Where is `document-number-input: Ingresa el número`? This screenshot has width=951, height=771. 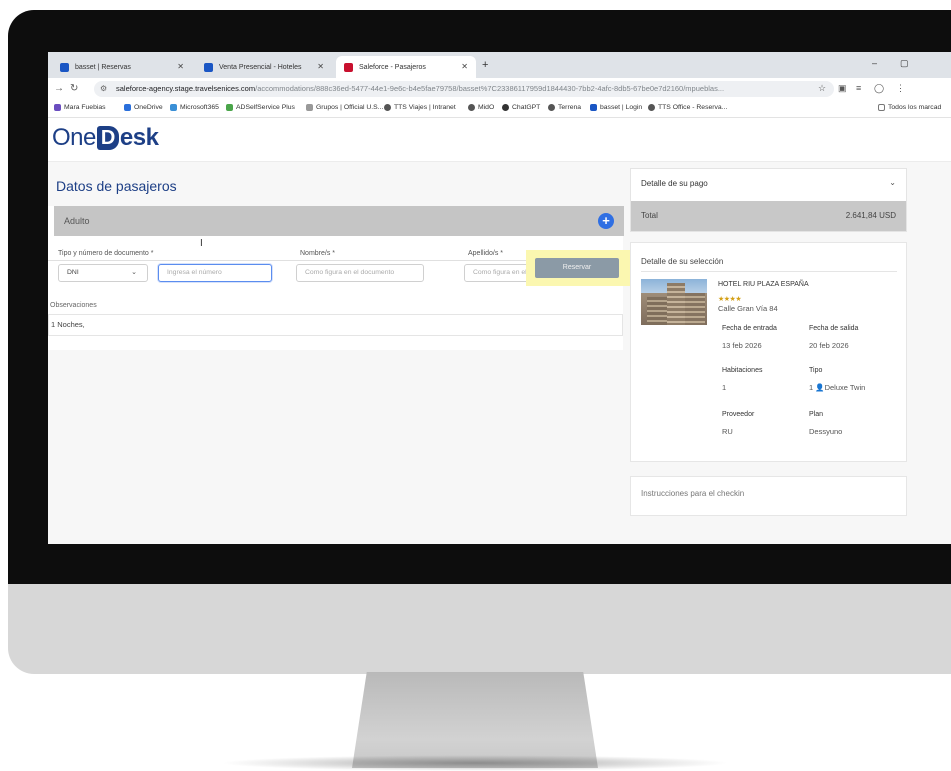 document-number-input: Ingresa el número is located at coordinates (215, 273).